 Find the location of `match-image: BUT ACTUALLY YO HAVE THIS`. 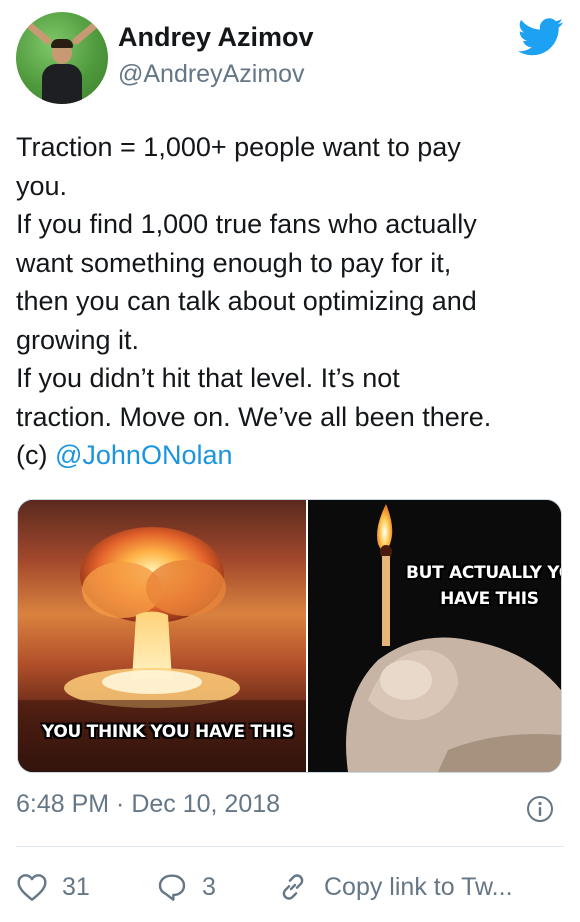

match-image: BUT ACTUALLY YO HAVE THIS is located at coordinates (434, 636).